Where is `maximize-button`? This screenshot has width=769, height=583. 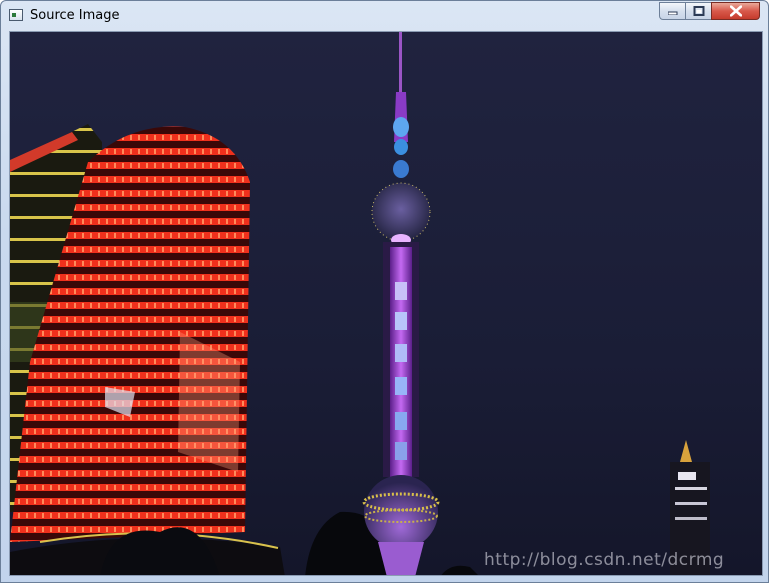
maximize-button is located at coordinates (698, 11).